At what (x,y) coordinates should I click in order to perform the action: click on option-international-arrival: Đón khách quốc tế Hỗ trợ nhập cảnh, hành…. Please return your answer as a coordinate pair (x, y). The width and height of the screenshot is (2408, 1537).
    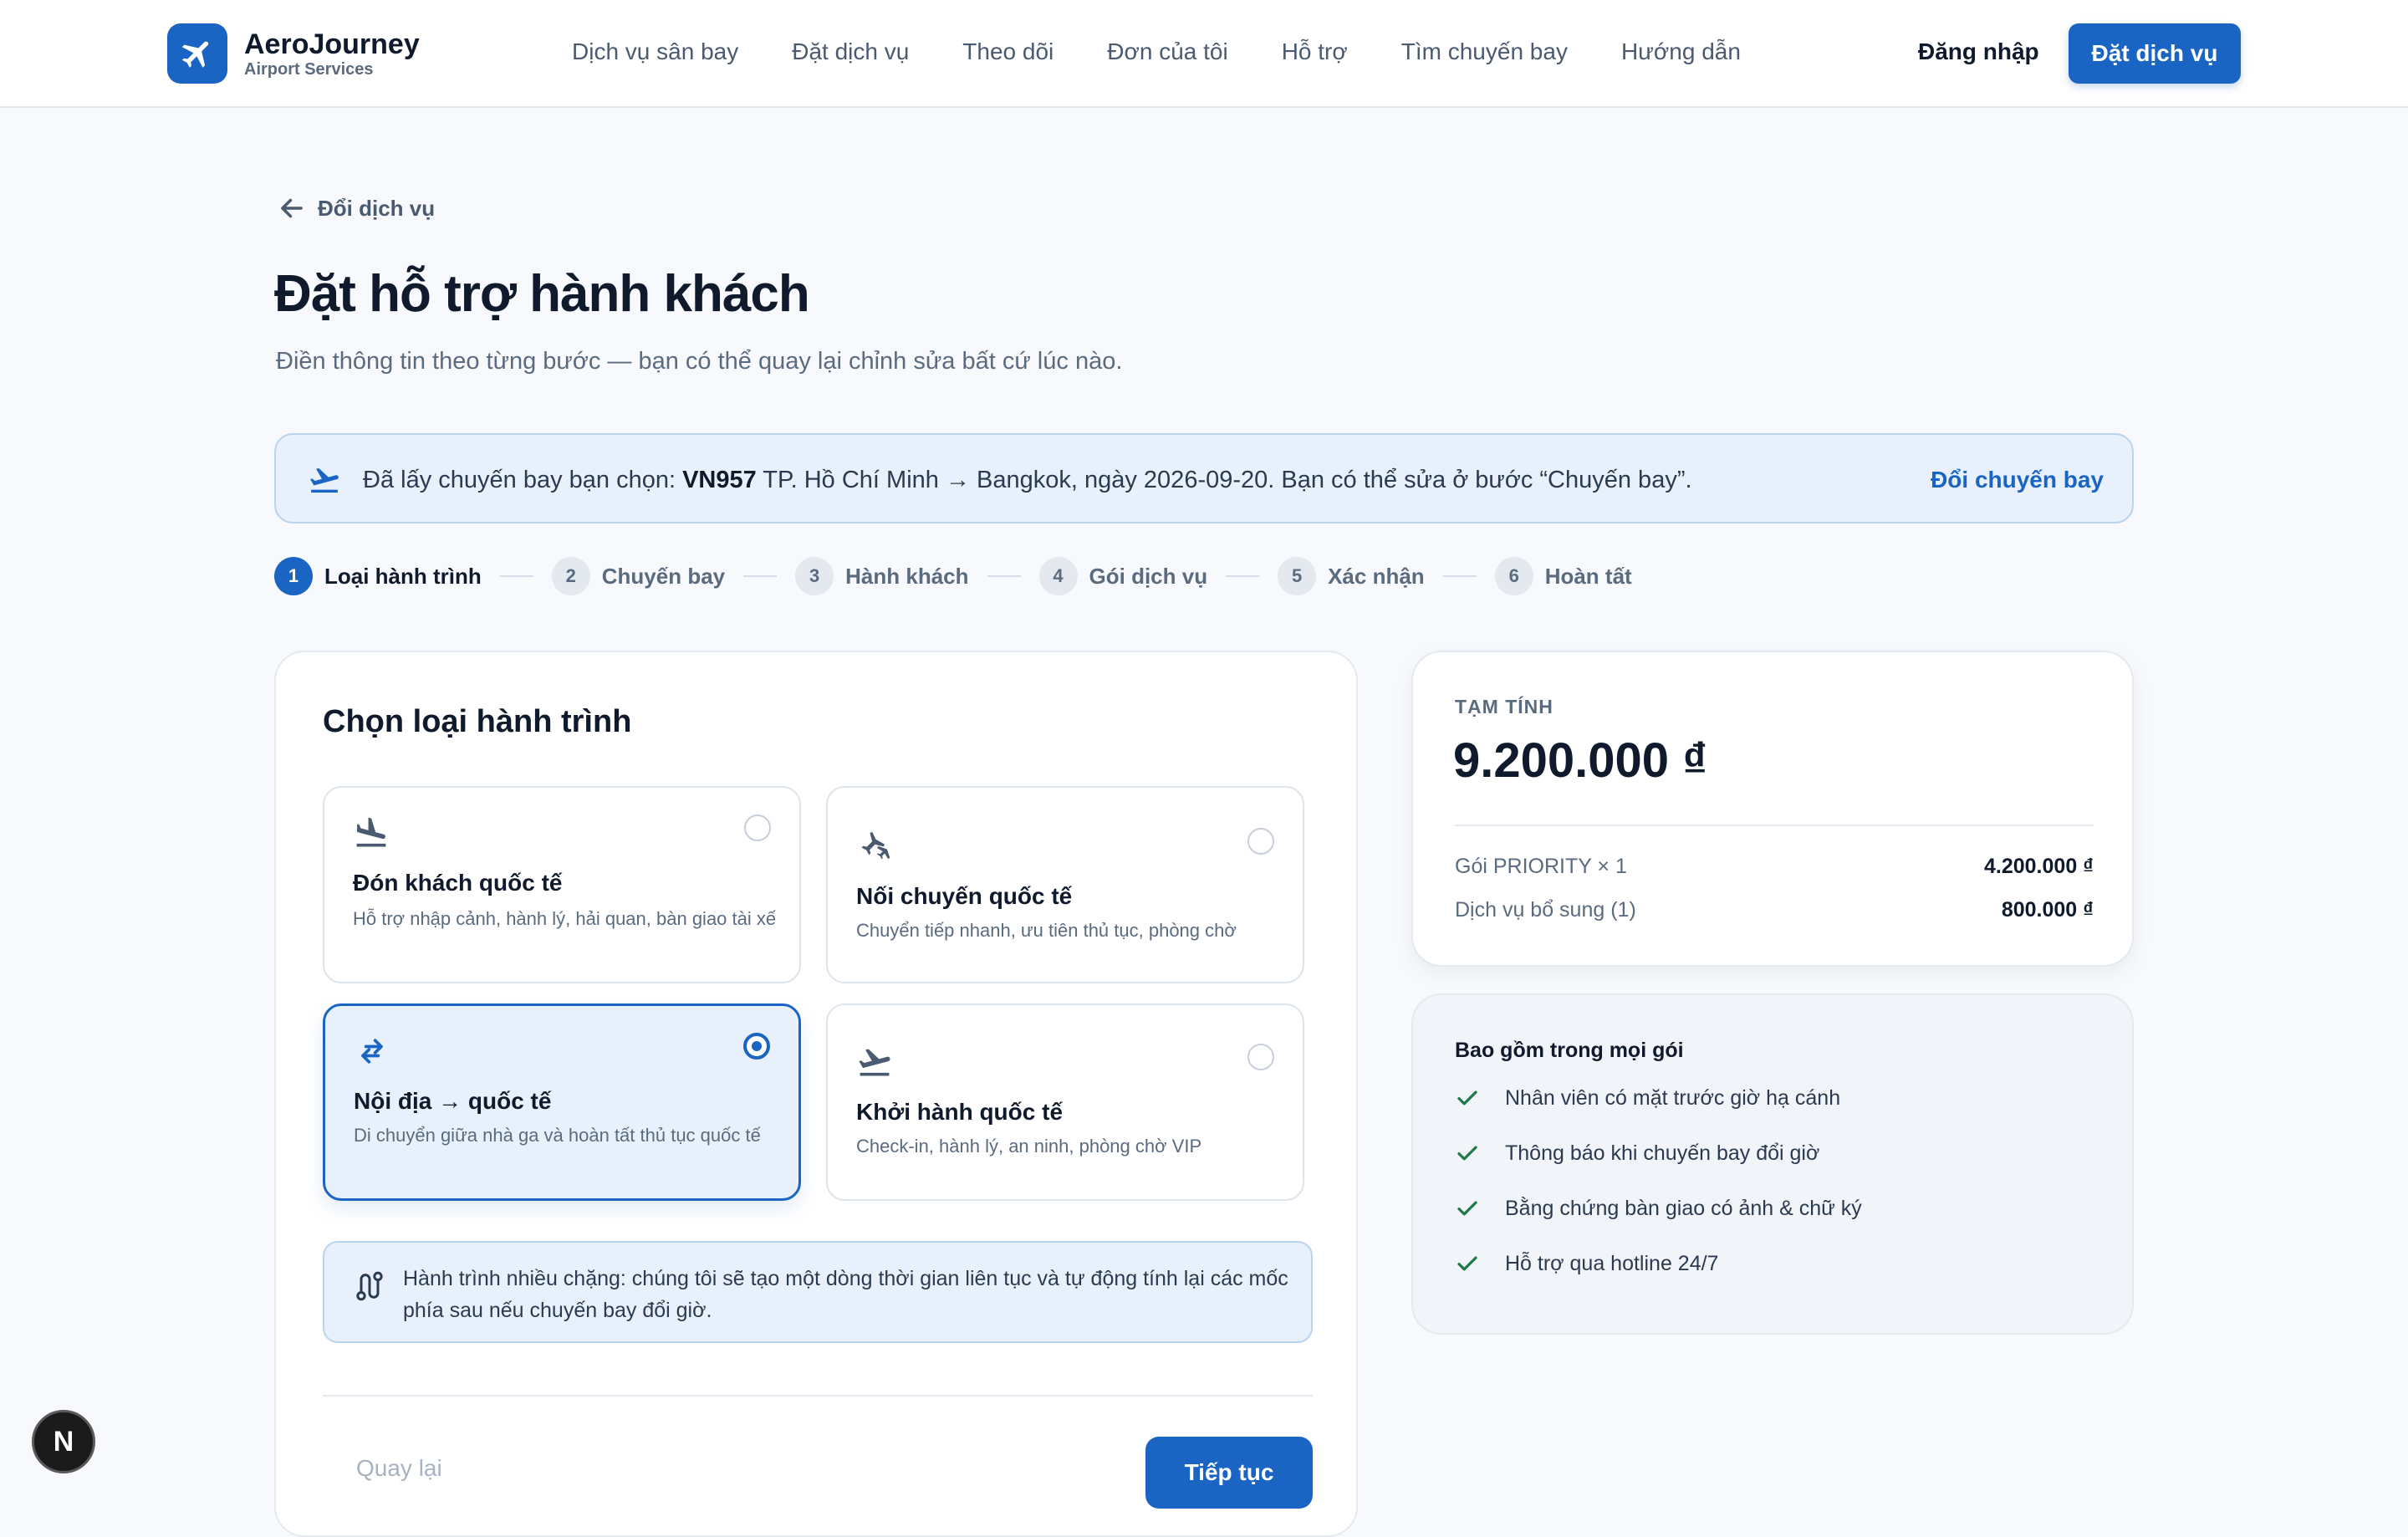
    Looking at the image, I should click on (562, 884).